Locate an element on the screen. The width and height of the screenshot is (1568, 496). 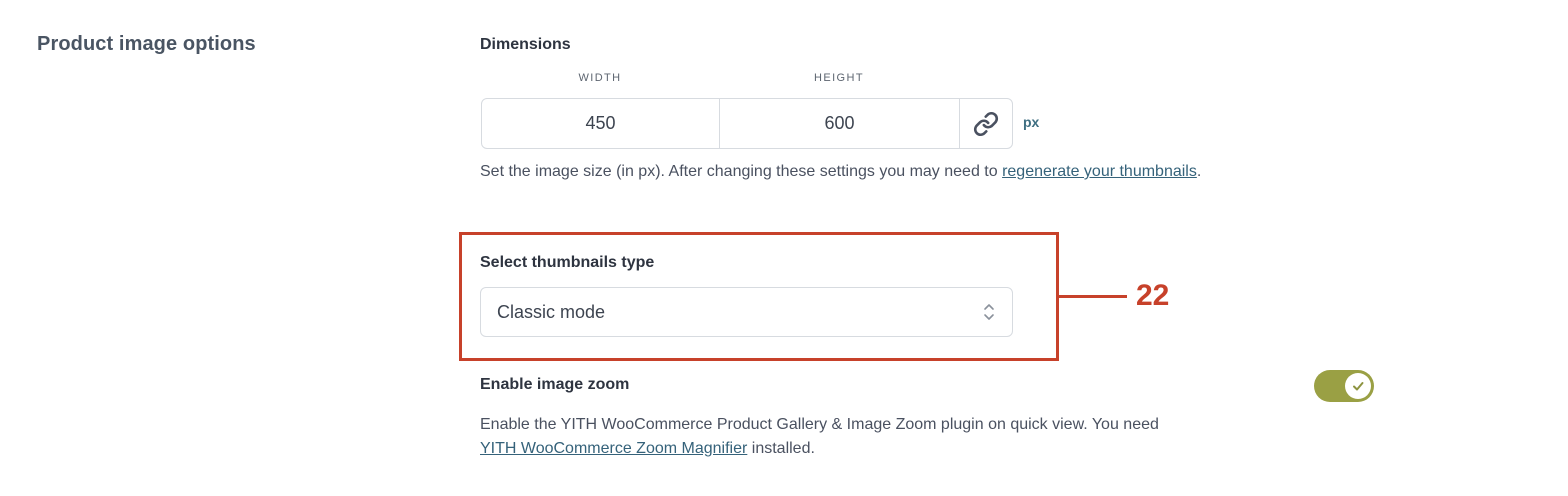
unit-label: px is located at coordinates (1031, 122).